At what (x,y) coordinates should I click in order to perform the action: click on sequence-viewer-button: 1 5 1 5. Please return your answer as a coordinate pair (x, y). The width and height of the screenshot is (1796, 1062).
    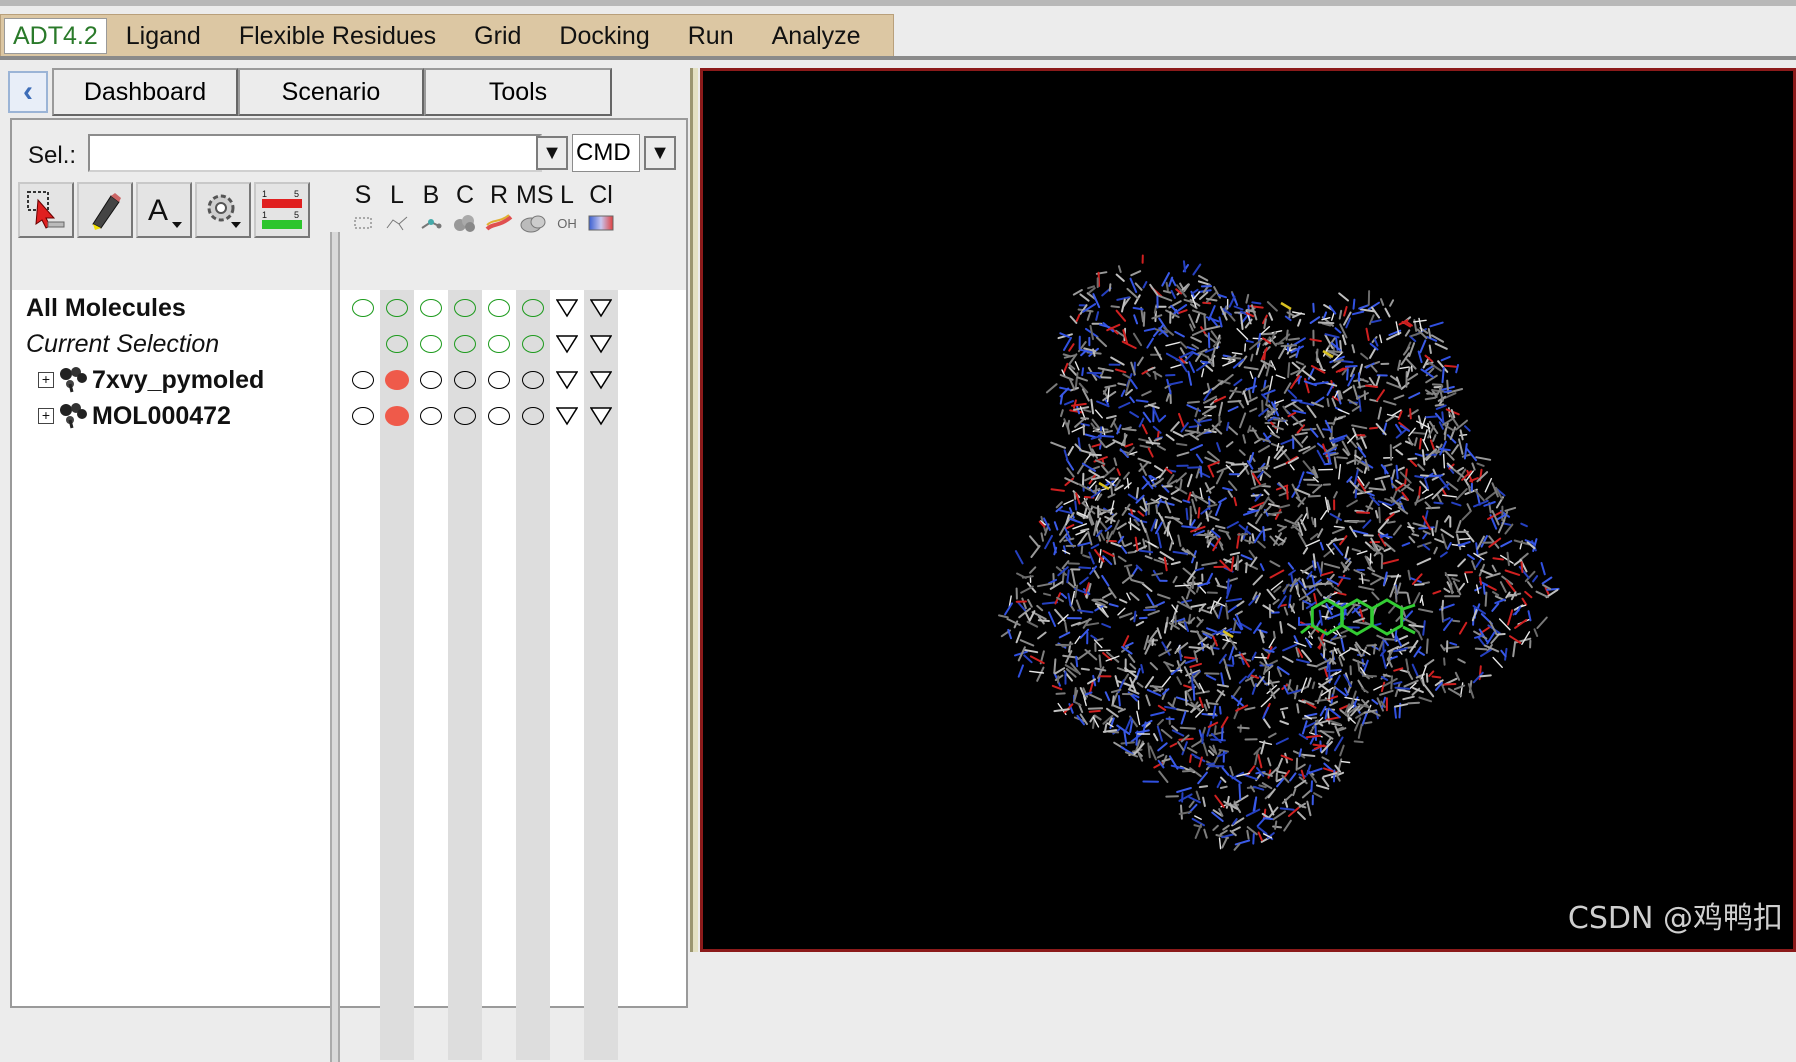
    Looking at the image, I should click on (282, 210).